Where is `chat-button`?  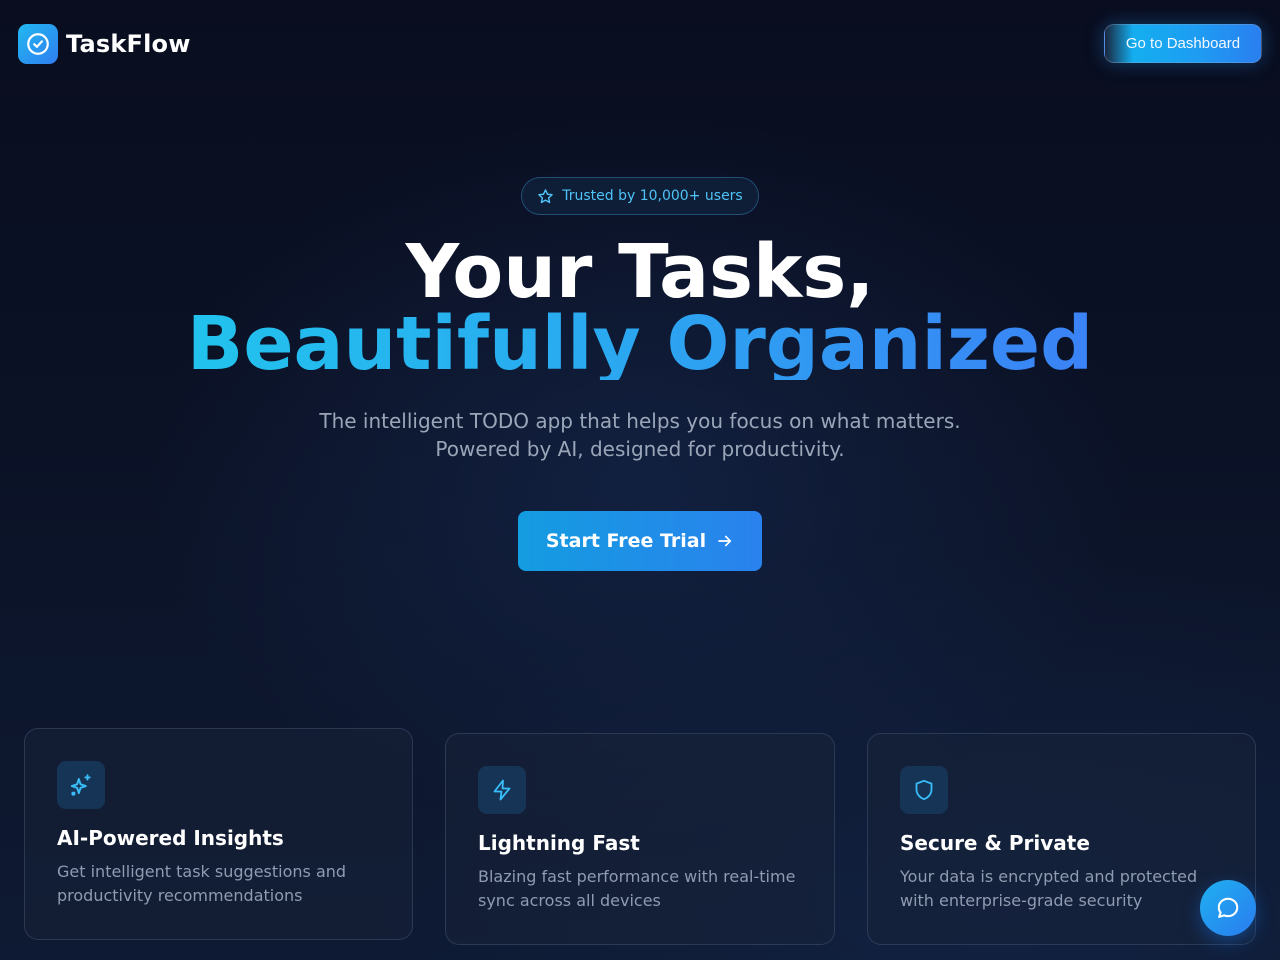 chat-button is located at coordinates (1228, 908).